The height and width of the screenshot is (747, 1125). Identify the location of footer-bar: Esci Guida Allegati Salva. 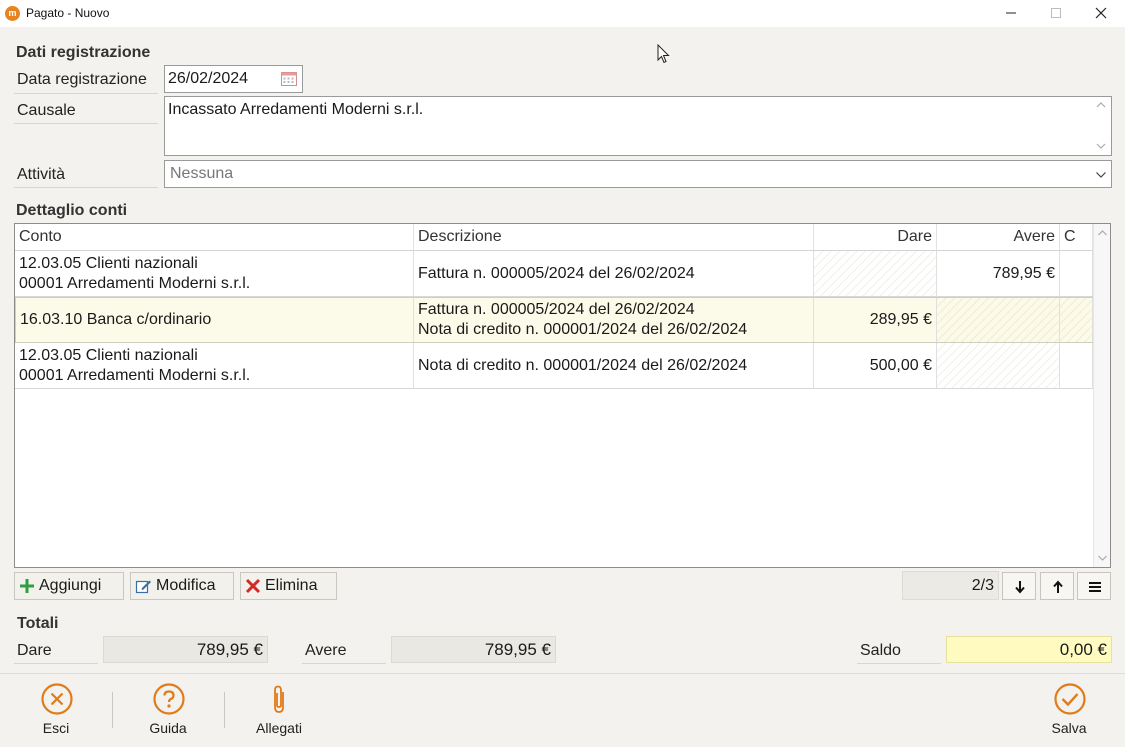
(562, 710).